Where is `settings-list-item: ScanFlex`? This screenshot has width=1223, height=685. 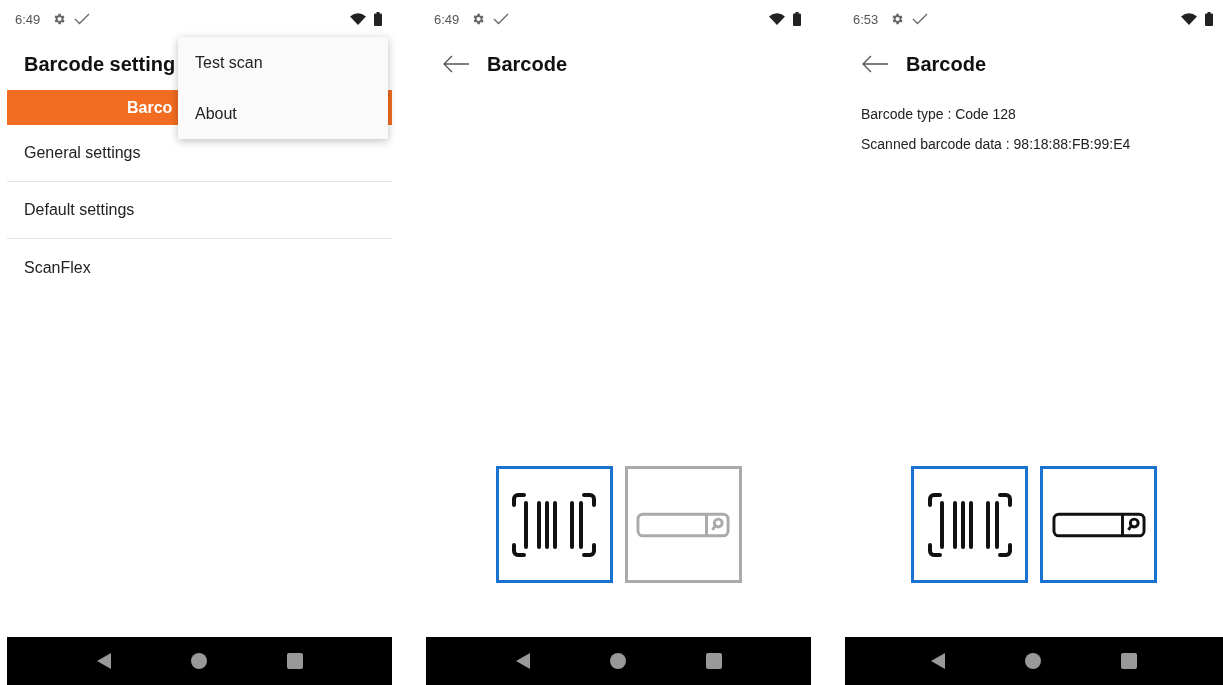
settings-list-item: ScanFlex is located at coordinates (199, 267).